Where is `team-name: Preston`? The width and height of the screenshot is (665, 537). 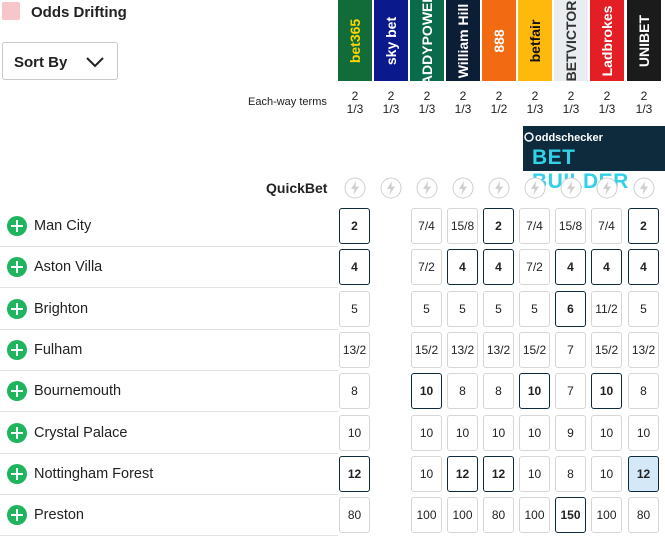
team-name: Preston is located at coordinates (59, 515).